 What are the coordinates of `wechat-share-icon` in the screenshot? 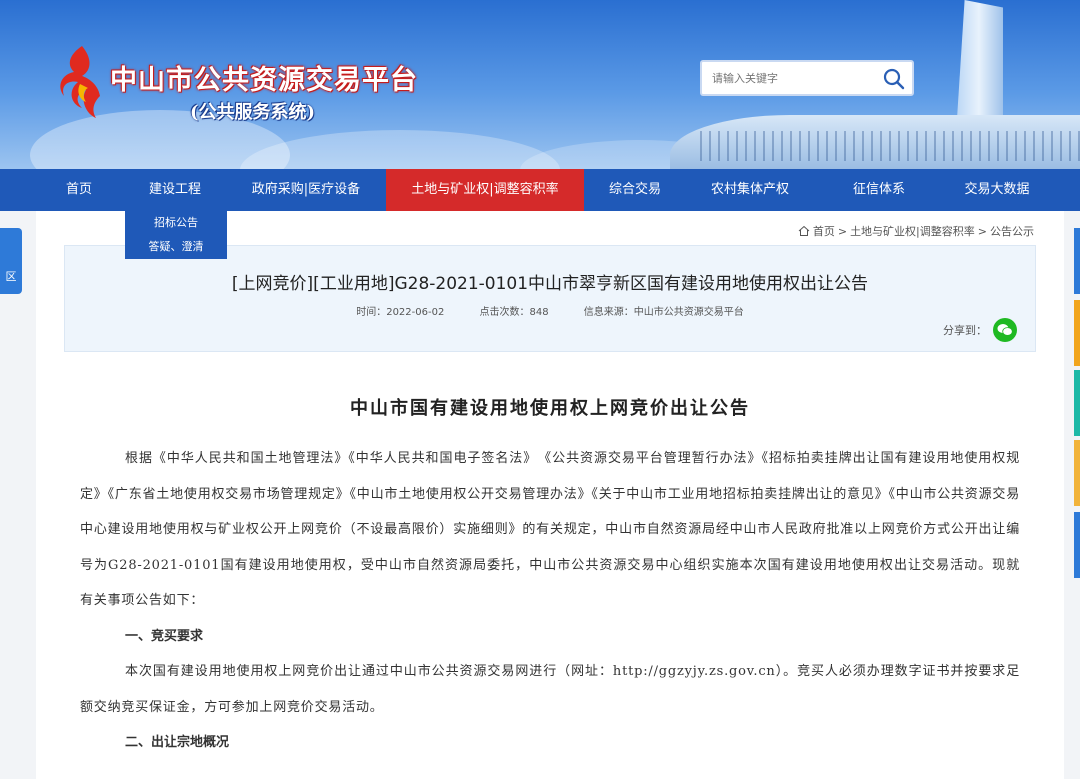 It's located at (1005, 330).